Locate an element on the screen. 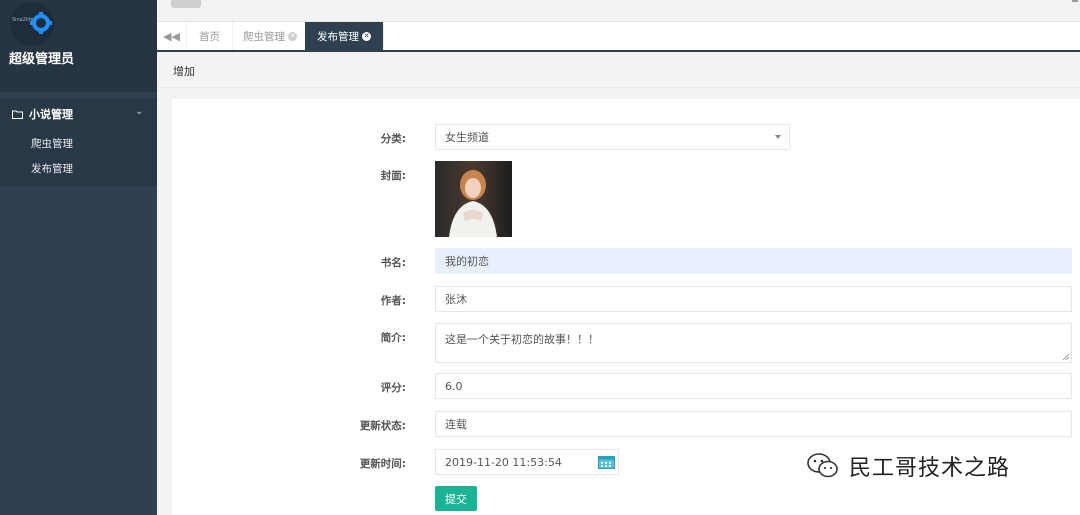  rating-value: 6.0 is located at coordinates (454, 386).